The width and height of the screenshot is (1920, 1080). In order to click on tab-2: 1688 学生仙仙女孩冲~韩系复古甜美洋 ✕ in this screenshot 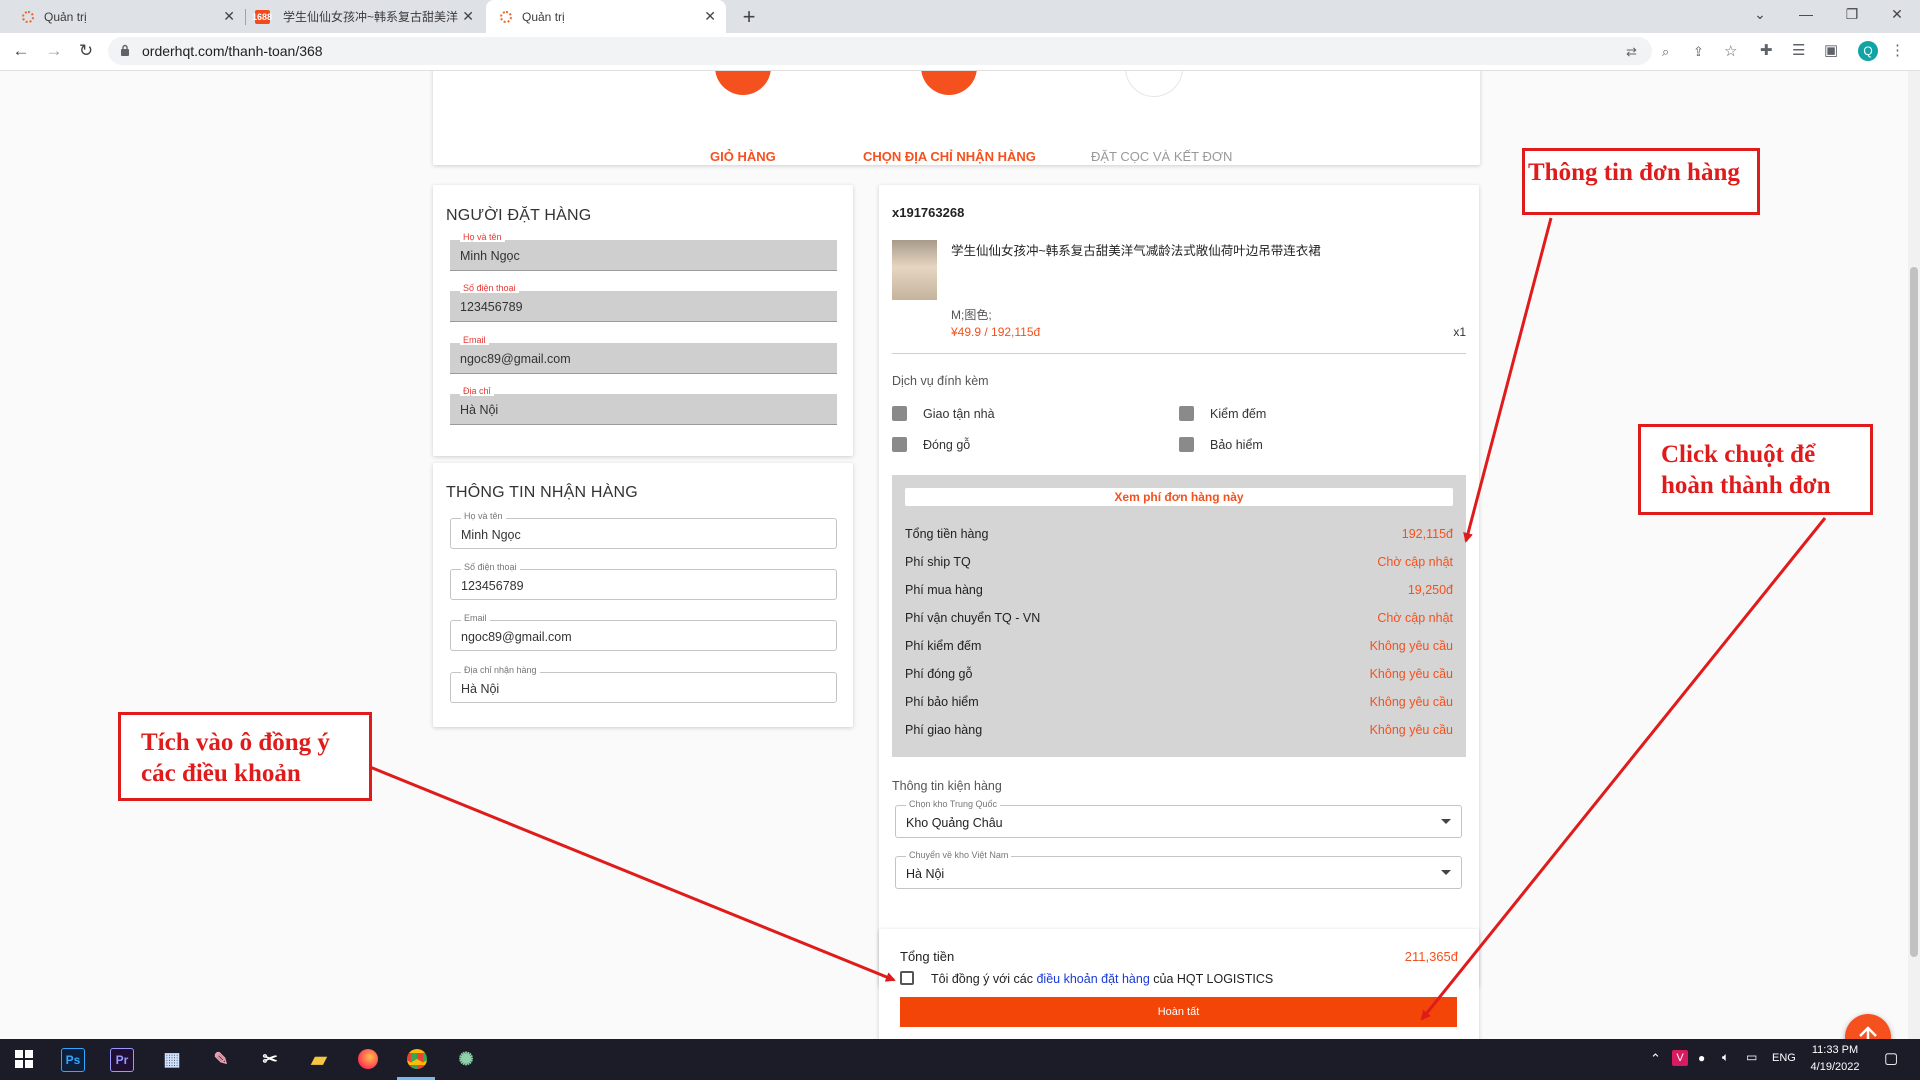, I will do `click(365, 16)`.